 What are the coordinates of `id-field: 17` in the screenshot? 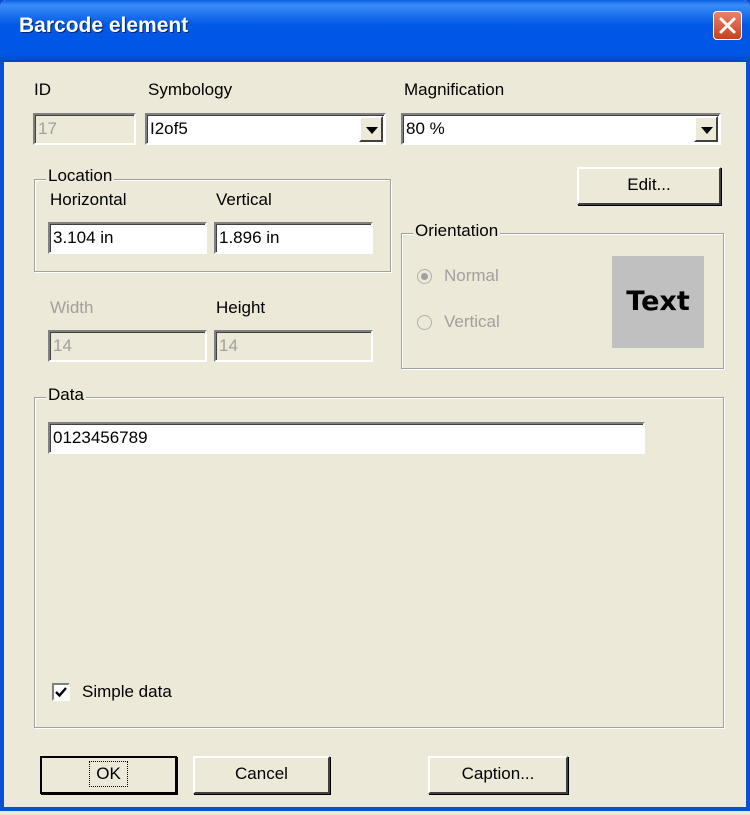 It's located at (84, 129).